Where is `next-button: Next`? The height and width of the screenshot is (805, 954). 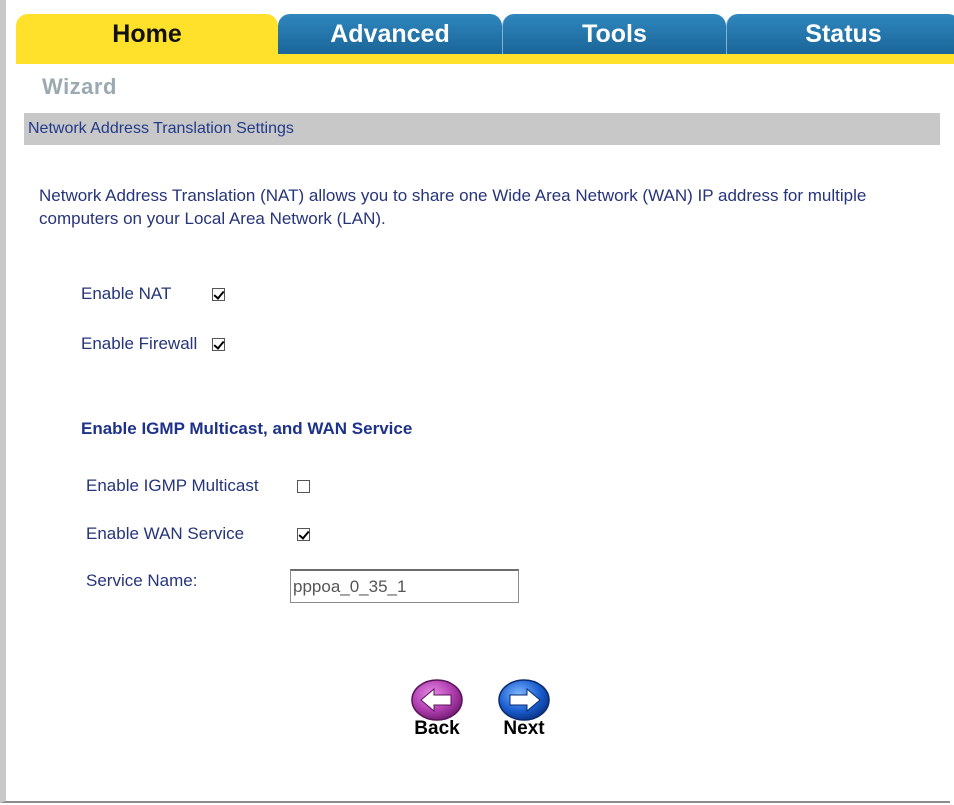 next-button: Next is located at coordinates (524, 709).